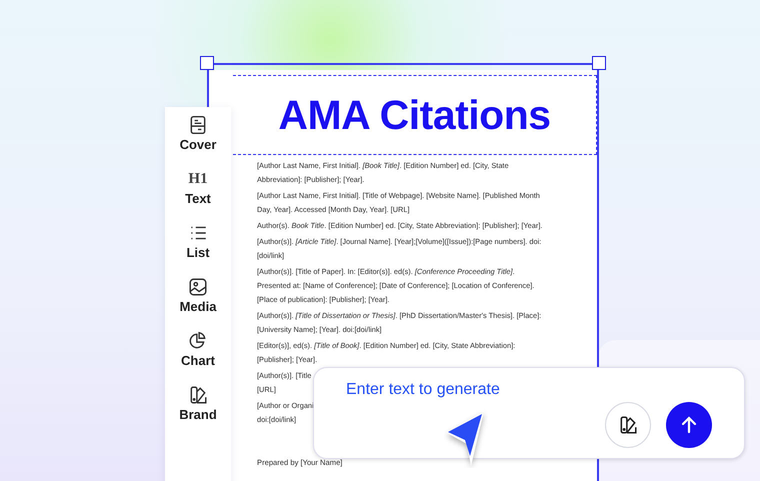 The width and height of the screenshot is (760, 481). Describe the element at coordinates (476, 390) in the screenshot. I see `prompt-input: Enter text to generate` at that location.